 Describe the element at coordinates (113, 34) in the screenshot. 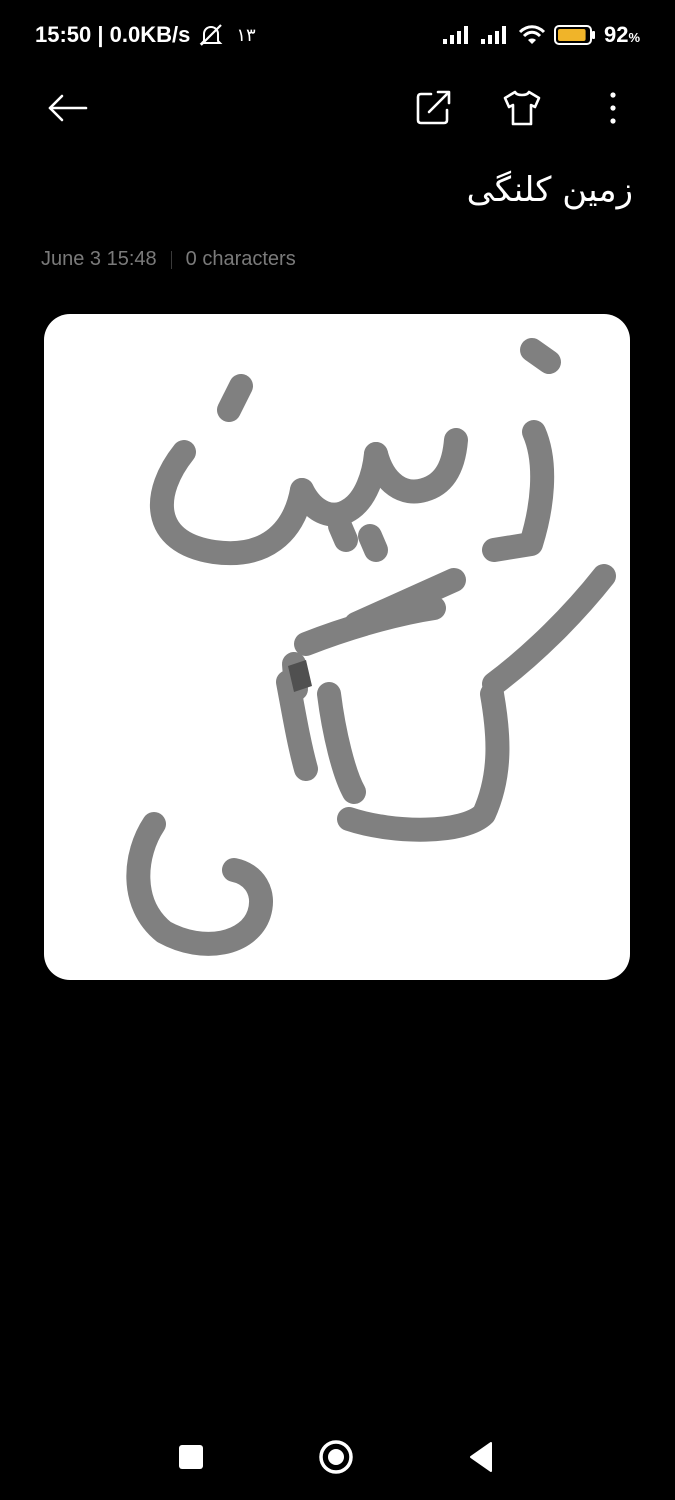

I see `status-time-speed: 15:50 | 0.0KB/s` at that location.